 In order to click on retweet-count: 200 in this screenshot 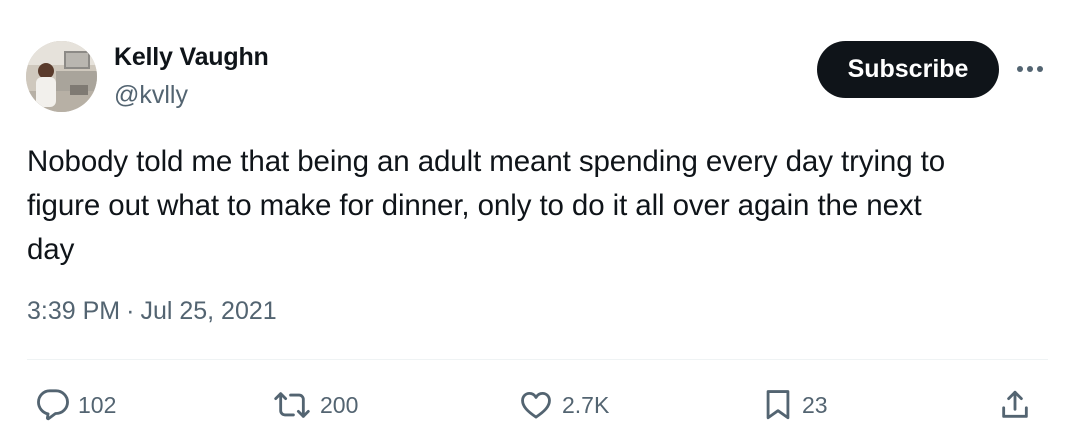, I will do `click(339, 404)`.